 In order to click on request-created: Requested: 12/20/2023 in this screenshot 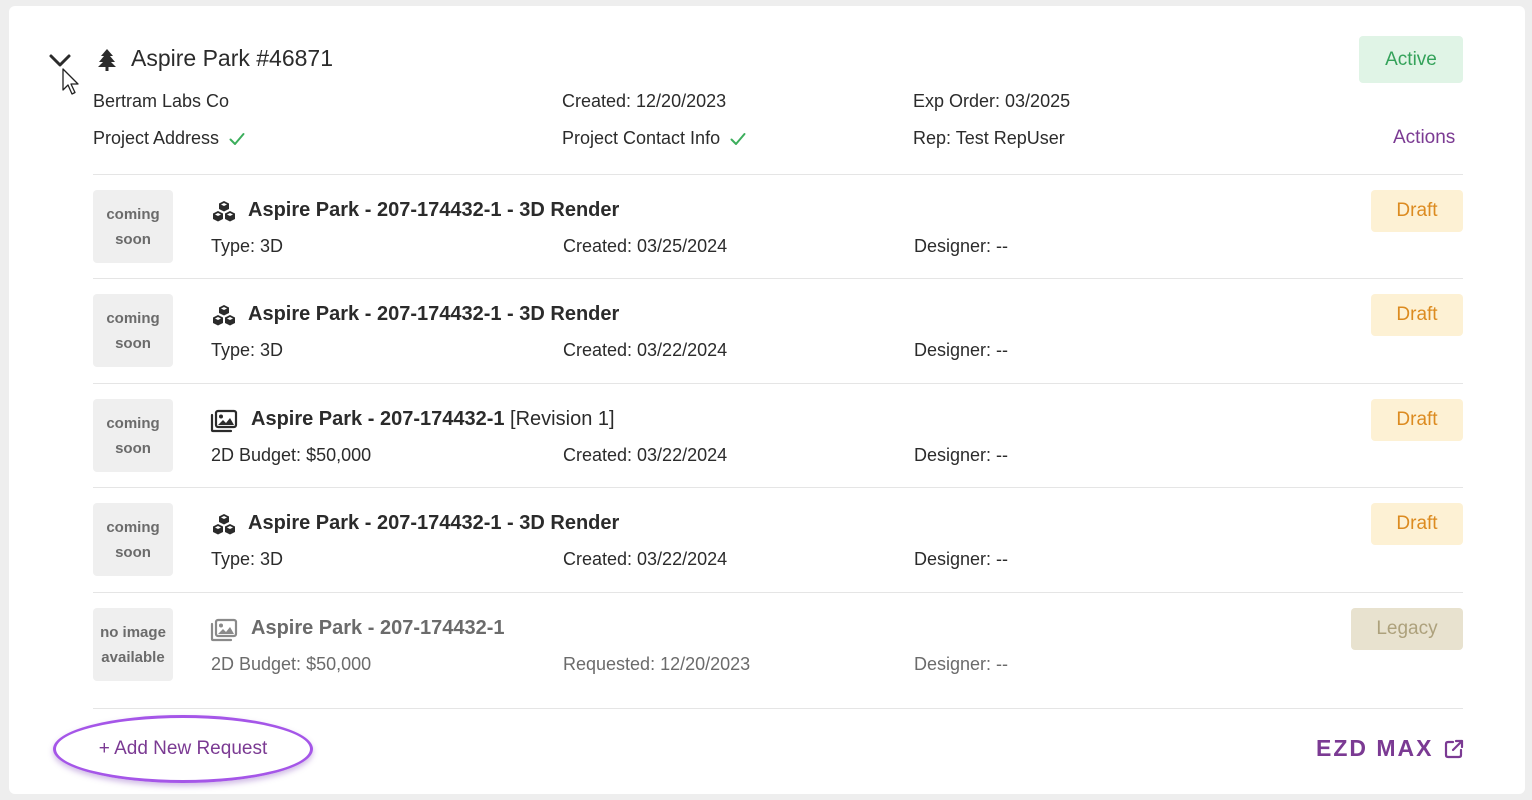, I will do `click(657, 664)`.